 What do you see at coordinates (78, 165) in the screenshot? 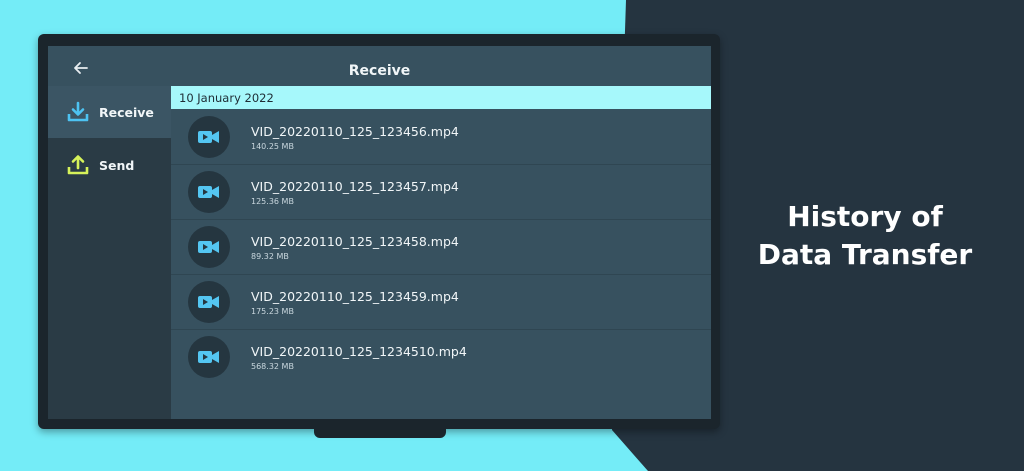
I see `upload-icon` at bounding box center [78, 165].